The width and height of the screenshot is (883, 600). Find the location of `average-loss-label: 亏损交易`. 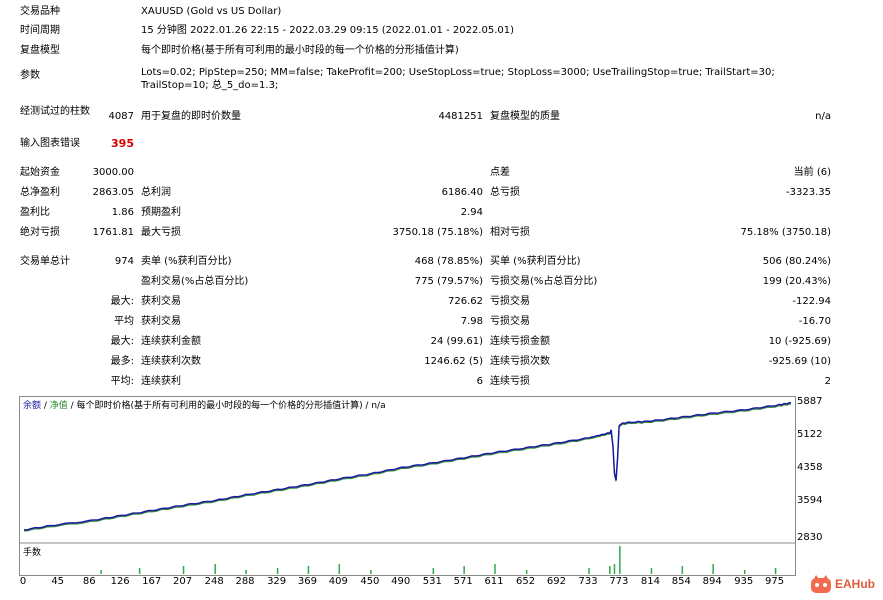

average-loss-label: 亏损交易 is located at coordinates (510, 321).